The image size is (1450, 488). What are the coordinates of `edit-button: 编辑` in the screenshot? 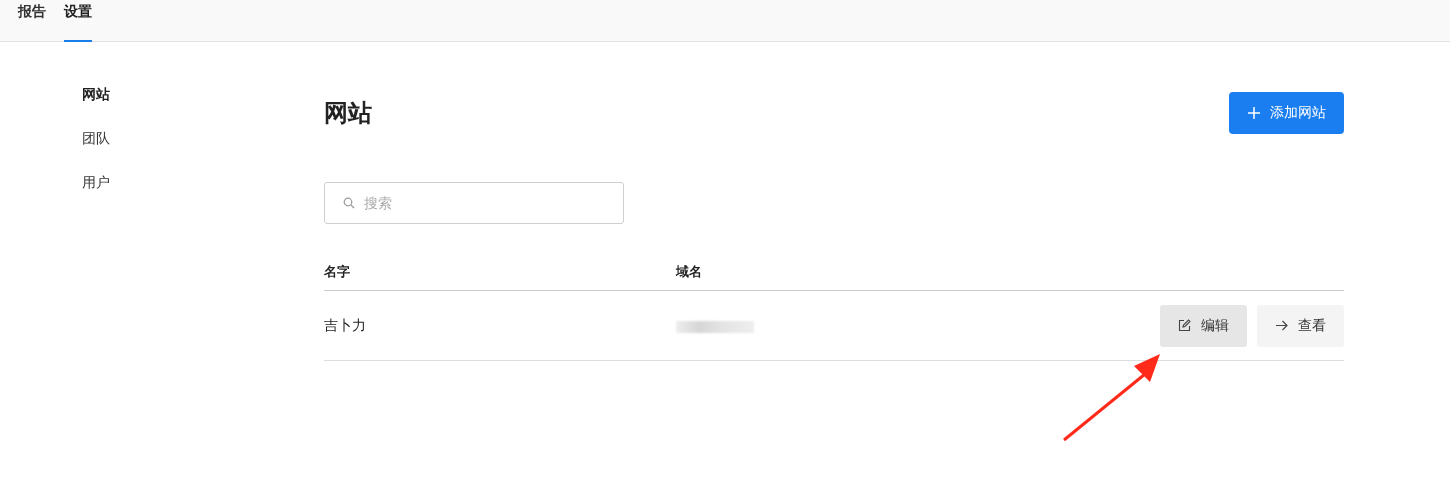 It's located at (1203, 325).